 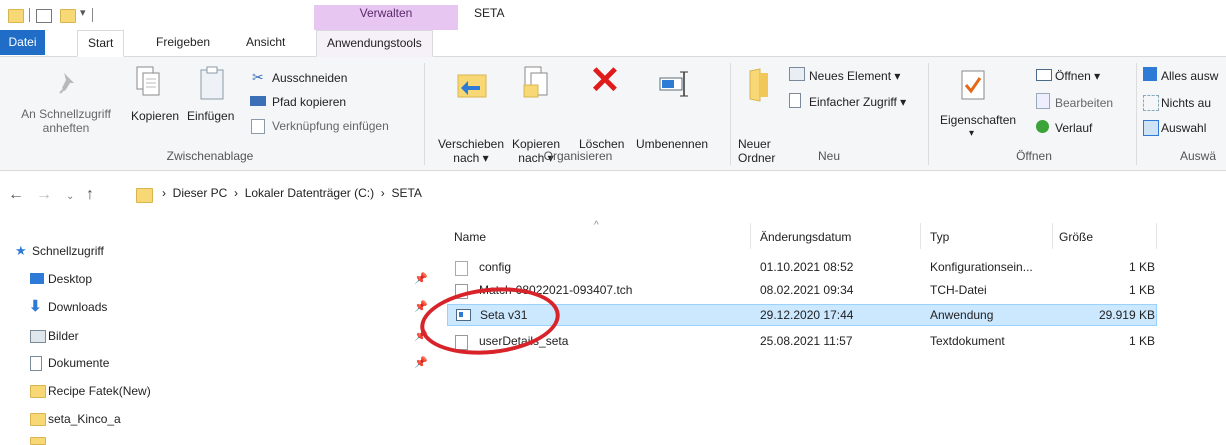 I want to click on checkbox-icon, so click(x=44, y=16).